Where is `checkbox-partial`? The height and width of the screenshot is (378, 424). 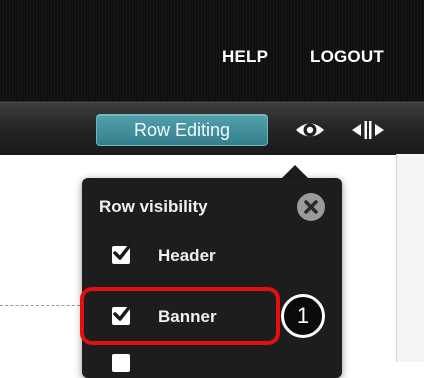
checkbox-partial is located at coordinates (121, 363).